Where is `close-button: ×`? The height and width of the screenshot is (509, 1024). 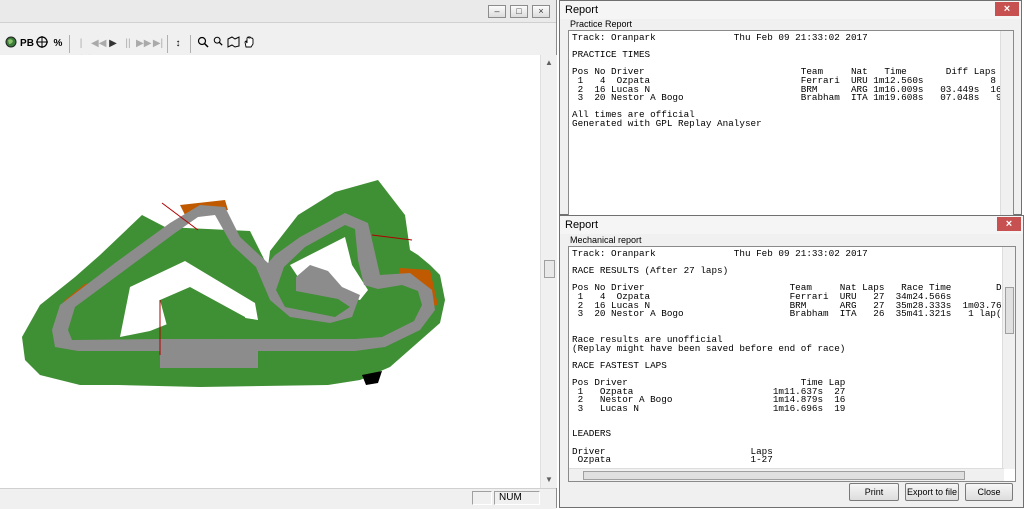 close-button: × is located at coordinates (541, 11).